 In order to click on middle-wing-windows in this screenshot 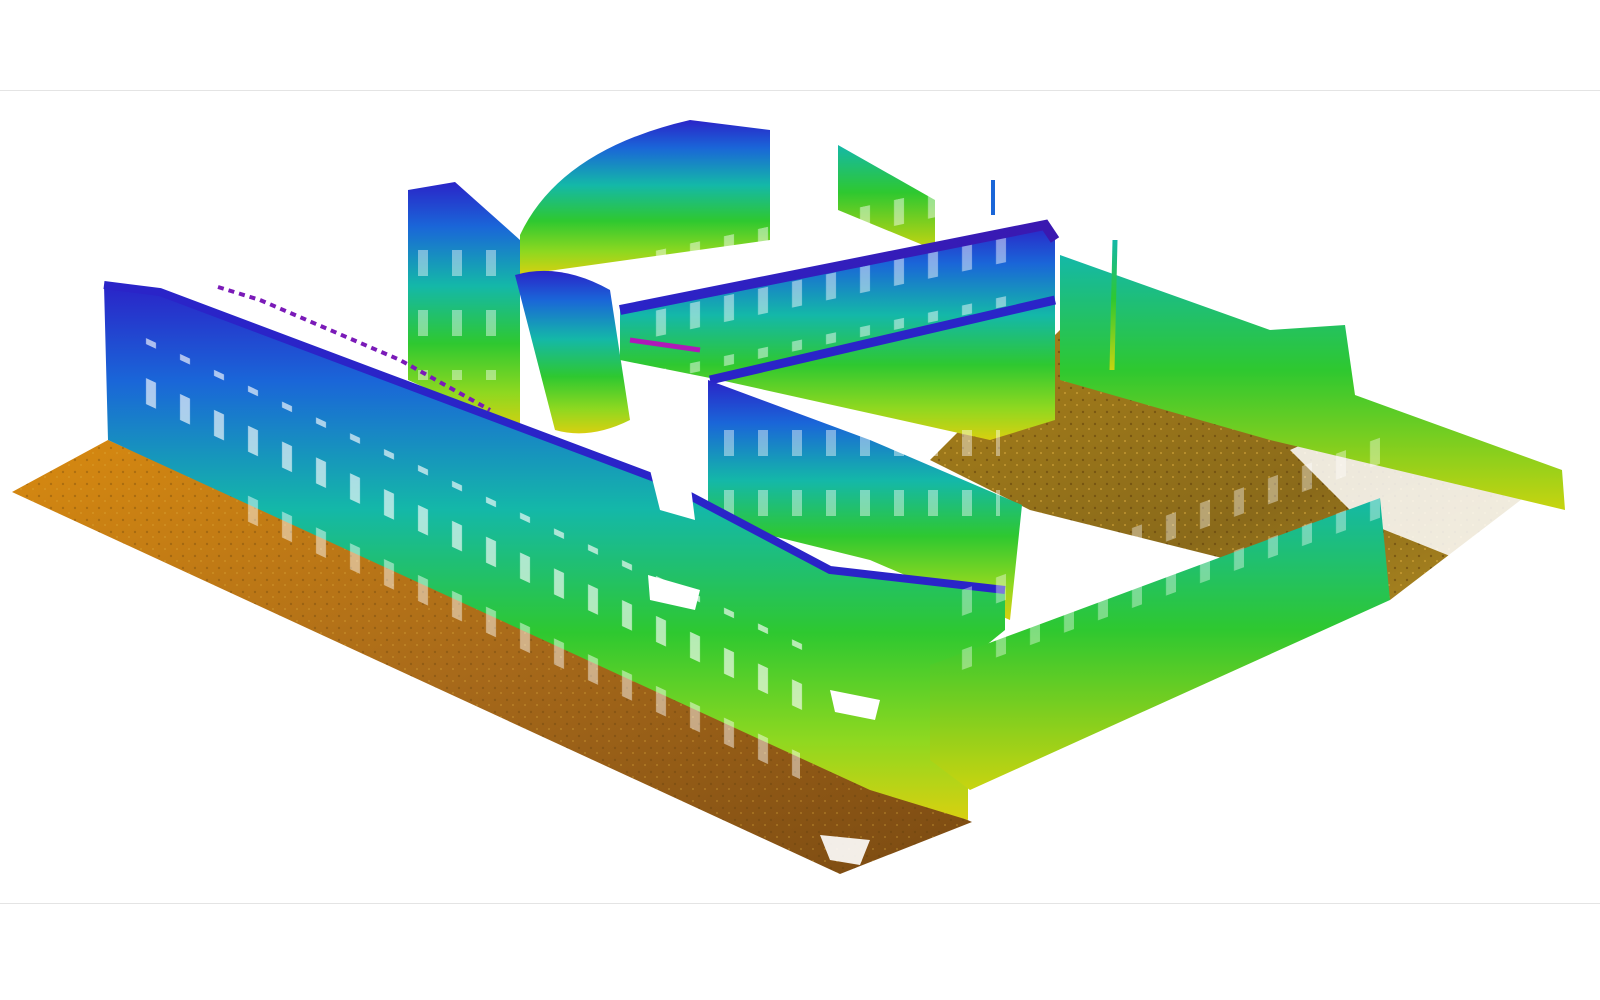, I will do `click(860, 475)`.